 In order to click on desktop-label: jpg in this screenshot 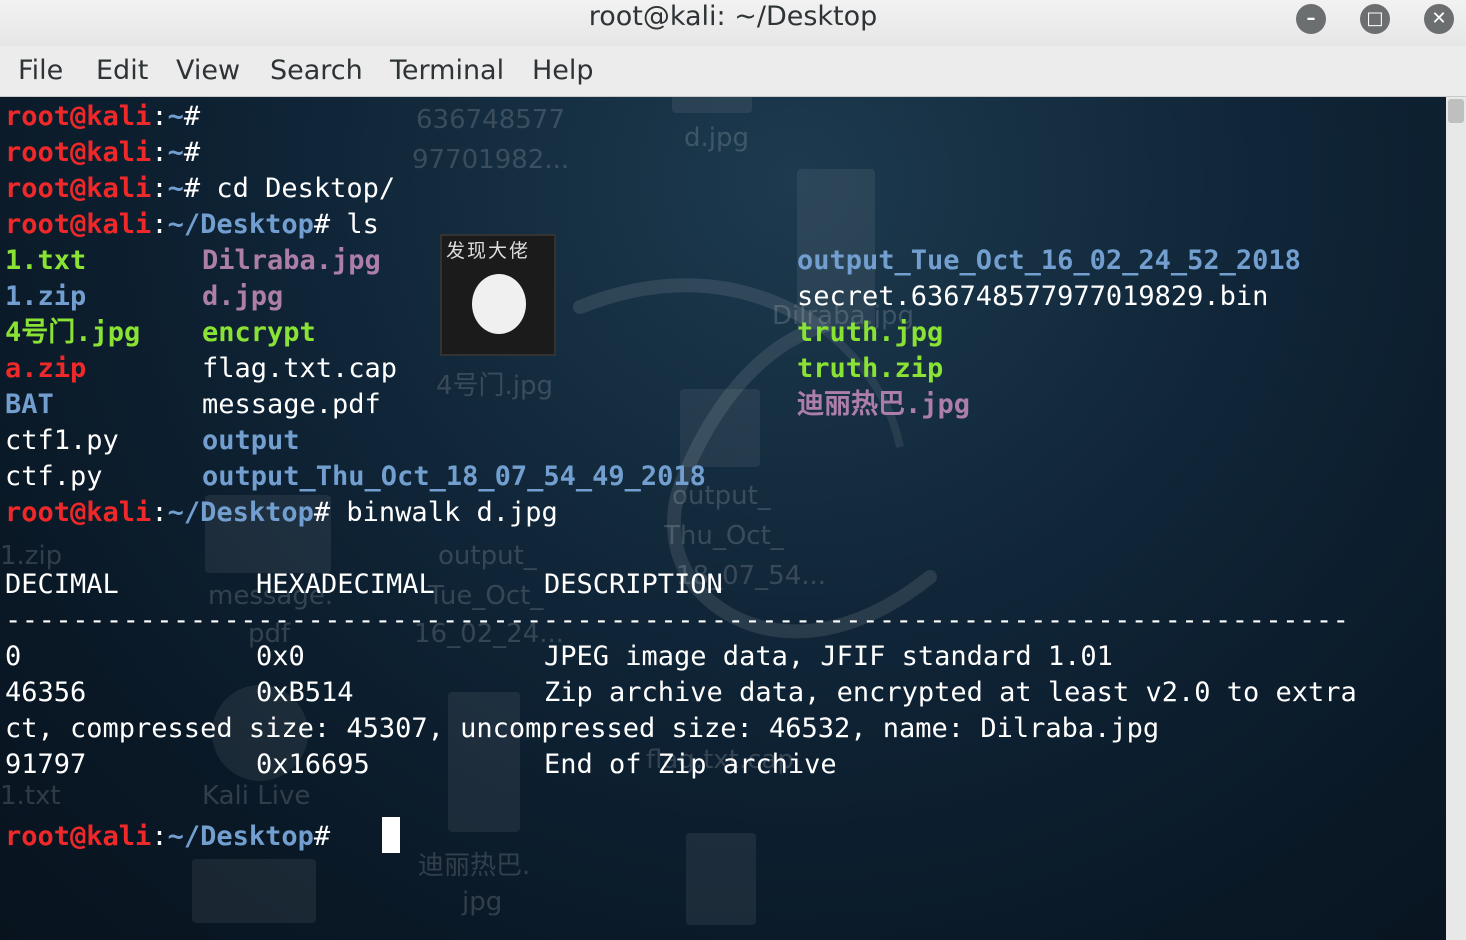, I will do `click(482, 902)`.